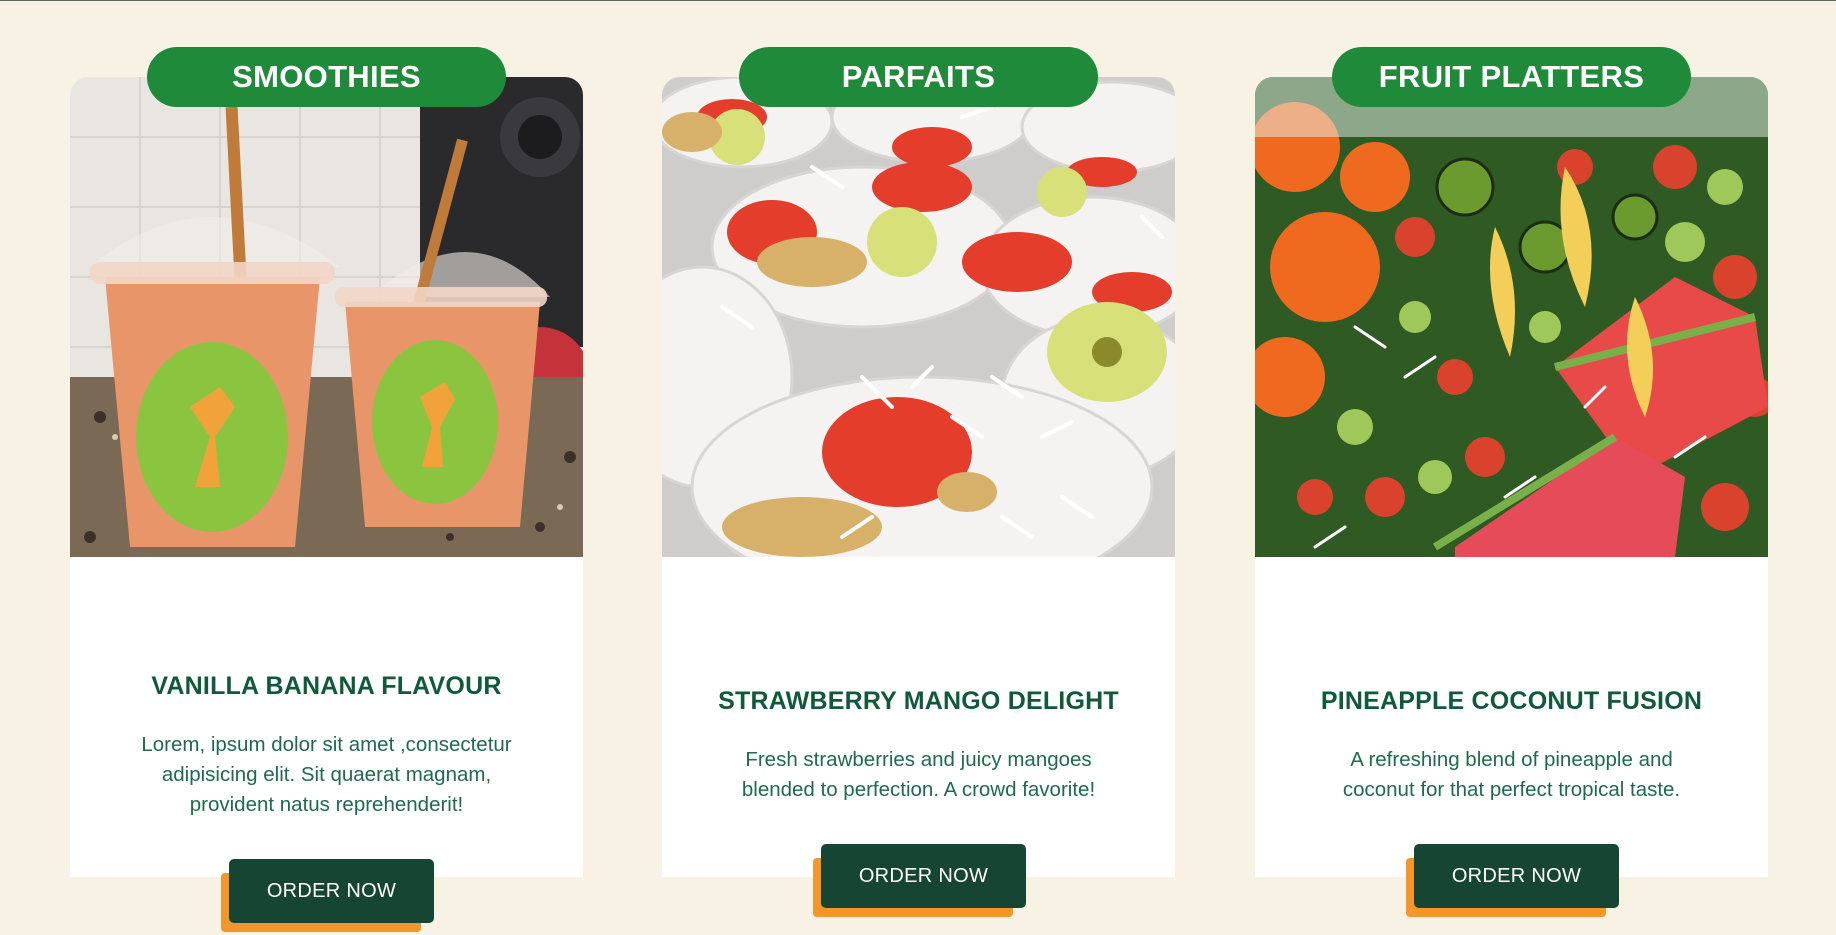 The height and width of the screenshot is (935, 1836). I want to click on smoothie-cups-image, so click(326, 317).